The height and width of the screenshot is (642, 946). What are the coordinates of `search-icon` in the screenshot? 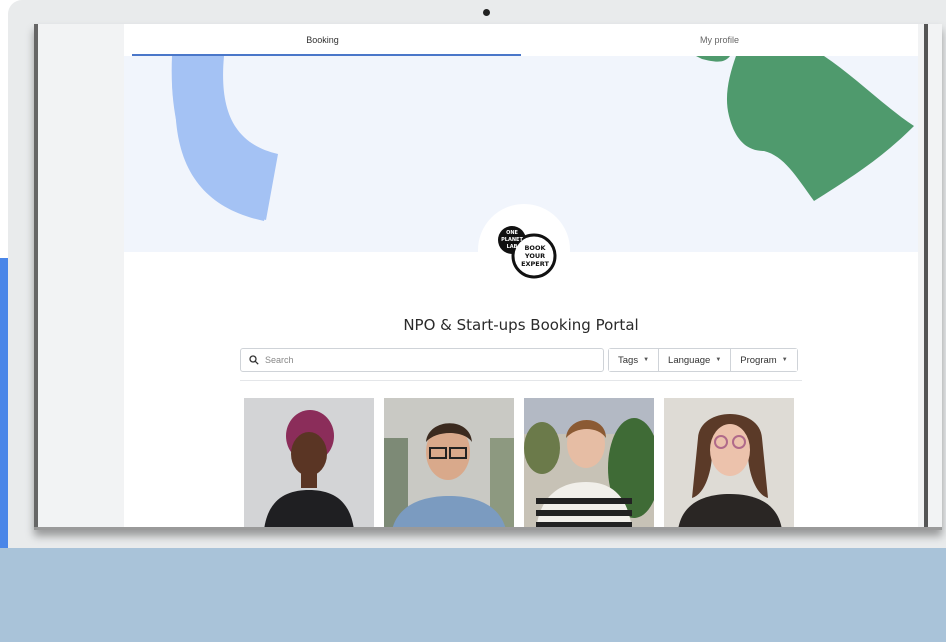 It's located at (254, 360).